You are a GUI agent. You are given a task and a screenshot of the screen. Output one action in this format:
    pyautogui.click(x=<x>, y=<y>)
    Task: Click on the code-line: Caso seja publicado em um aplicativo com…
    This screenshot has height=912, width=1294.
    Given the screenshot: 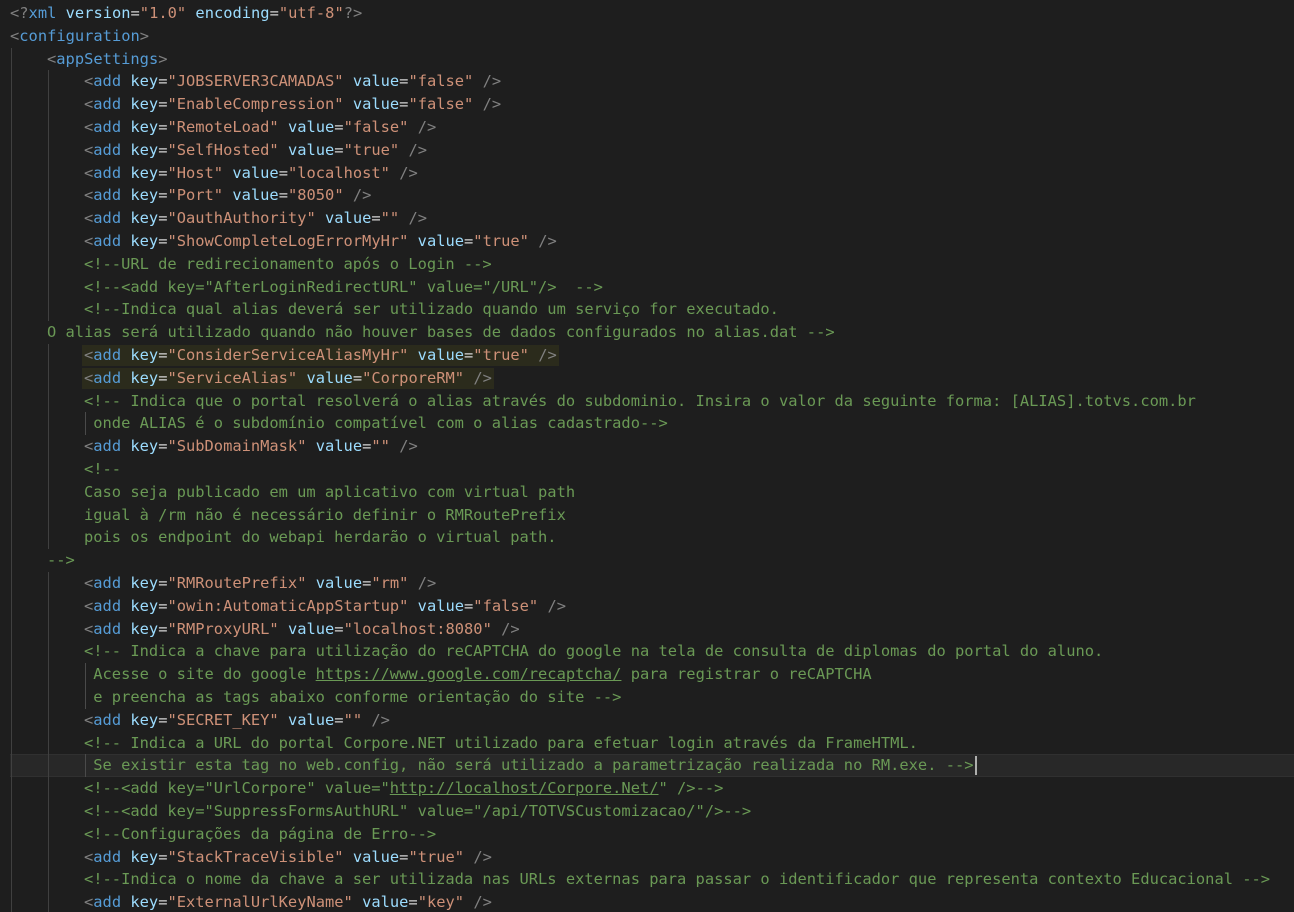 What is the action you would take?
    pyautogui.click(x=647, y=492)
    